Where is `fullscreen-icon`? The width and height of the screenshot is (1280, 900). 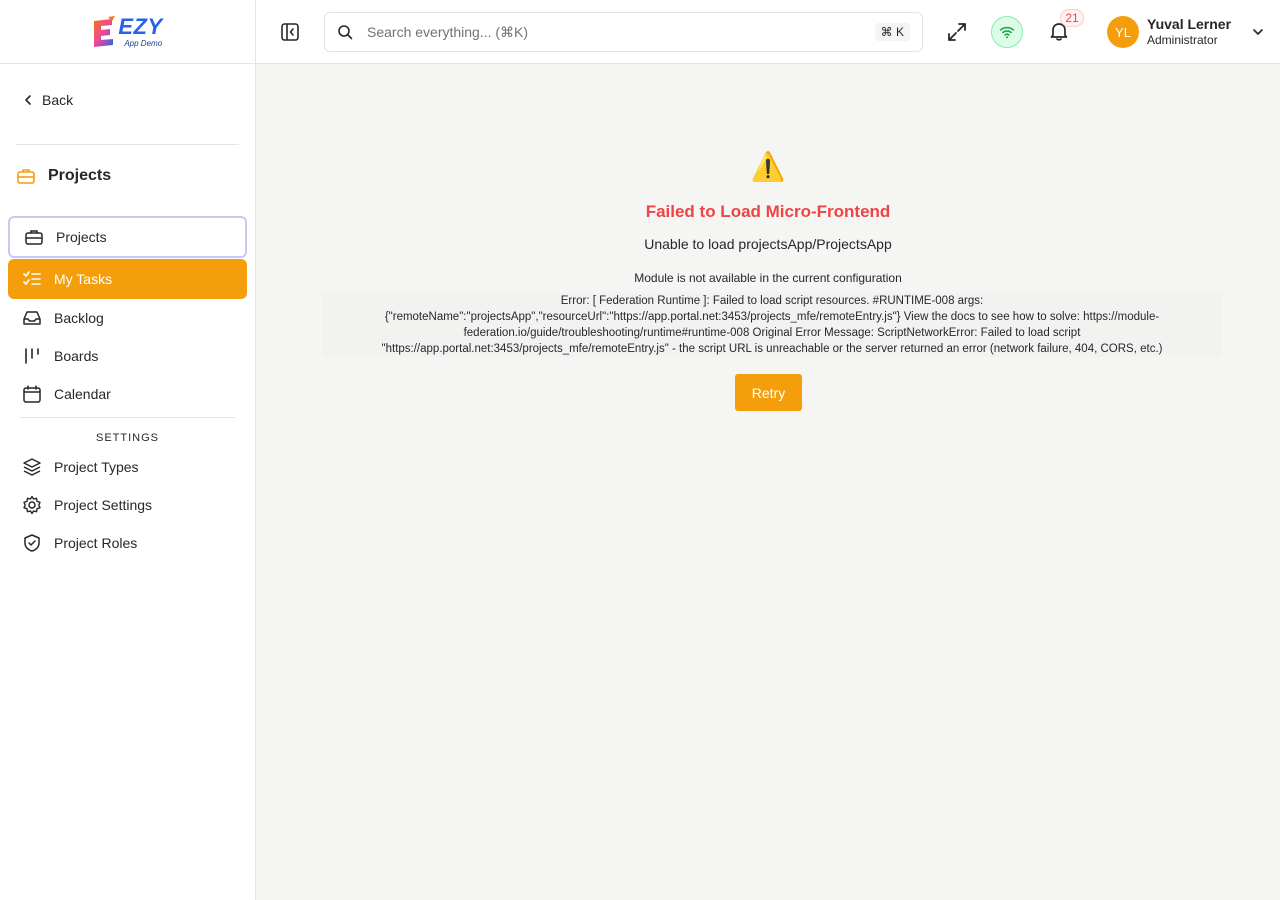
fullscreen-icon is located at coordinates (957, 32).